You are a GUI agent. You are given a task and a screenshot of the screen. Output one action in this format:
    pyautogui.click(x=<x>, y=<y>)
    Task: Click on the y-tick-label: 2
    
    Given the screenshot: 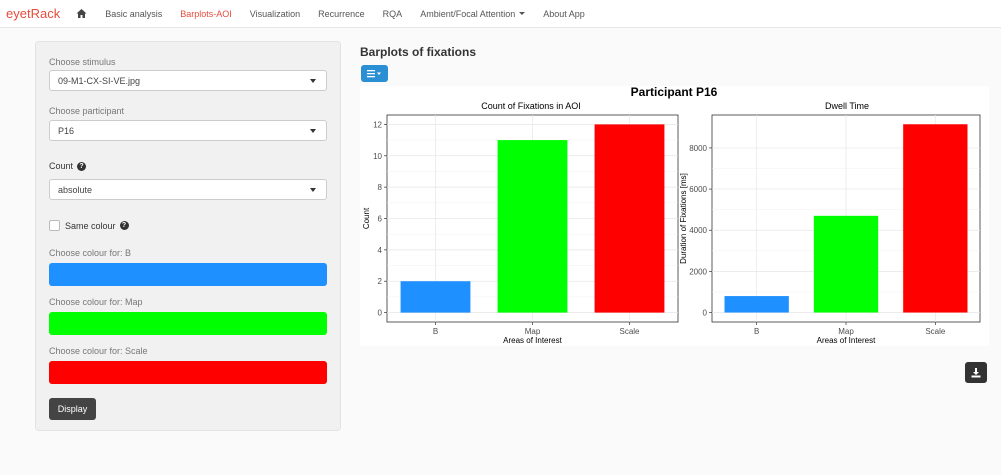 What is the action you would take?
    pyautogui.click(x=380, y=281)
    